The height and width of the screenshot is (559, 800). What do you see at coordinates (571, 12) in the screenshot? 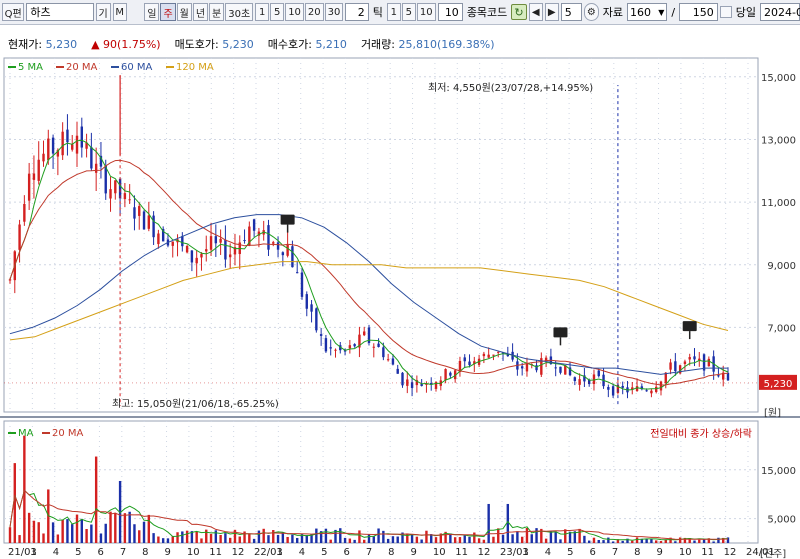
I see `stepper-input: 5` at bounding box center [571, 12].